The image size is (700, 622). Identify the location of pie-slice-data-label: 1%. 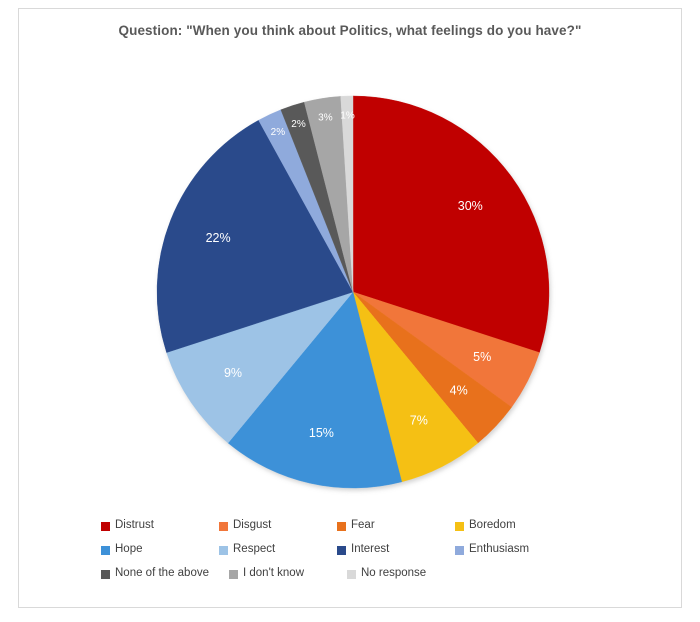
(347, 115).